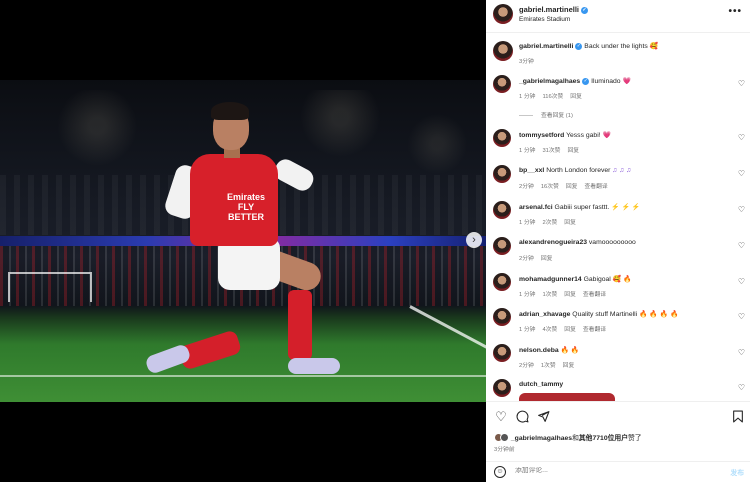  I want to click on comment-username: mohamadgunner14, so click(550, 279).